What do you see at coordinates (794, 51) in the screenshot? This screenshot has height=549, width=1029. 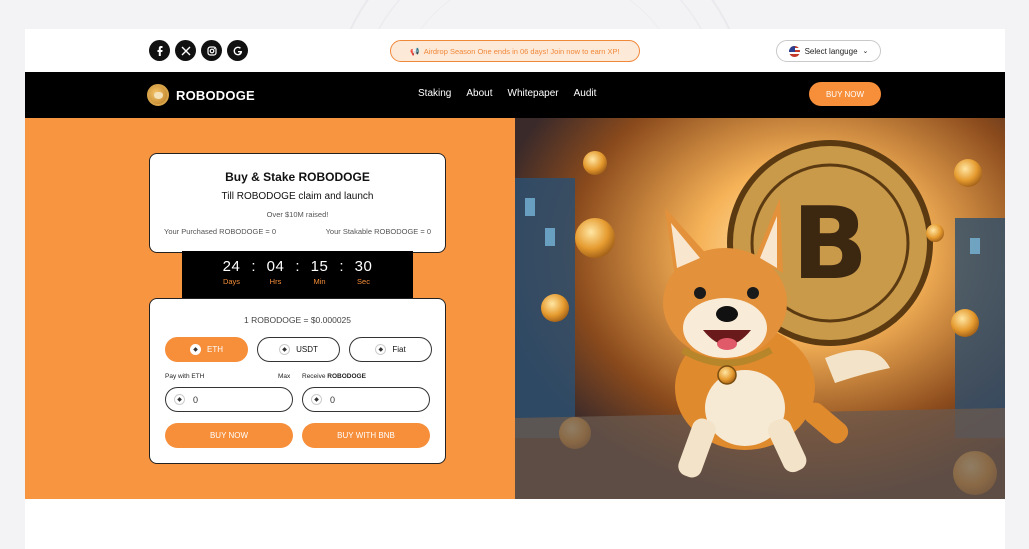 I see `us-flag-icon` at bounding box center [794, 51].